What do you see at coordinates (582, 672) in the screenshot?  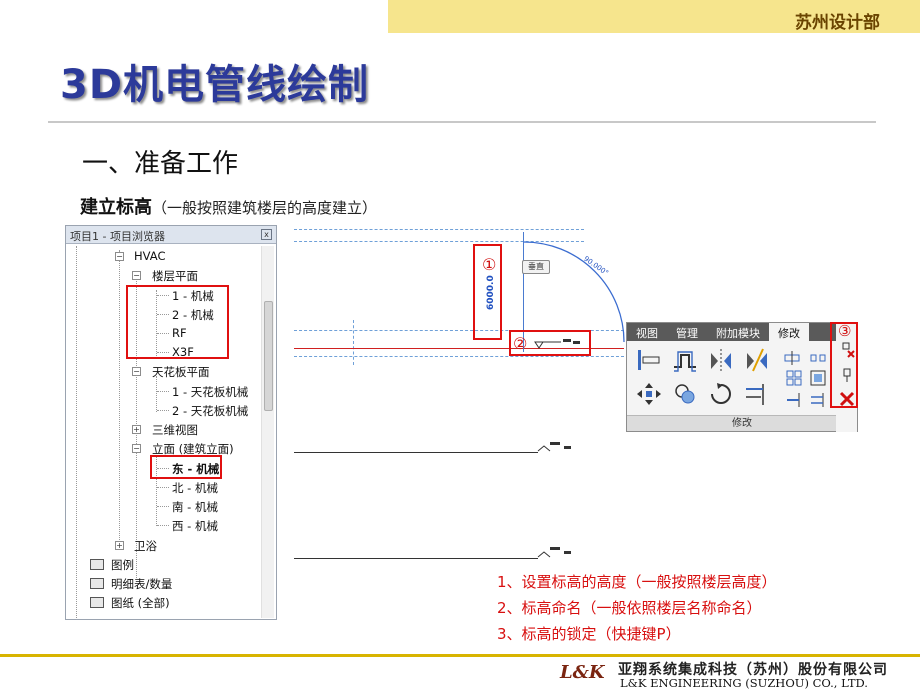 I see `company-logo: L&K` at bounding box center [582, 672].